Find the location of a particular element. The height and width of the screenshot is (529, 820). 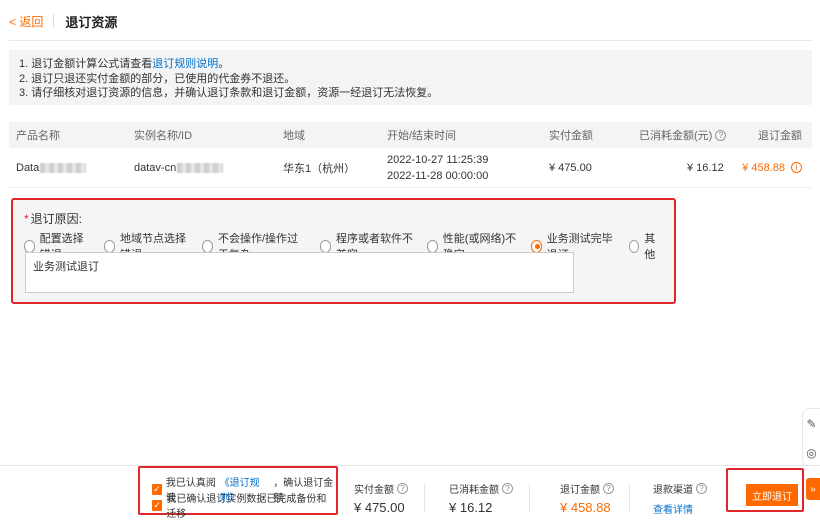

notice-line-2: 2. 退订只退还实付金额的部分，已使用的代金券不退还。 is located at coordinates (157, 78).